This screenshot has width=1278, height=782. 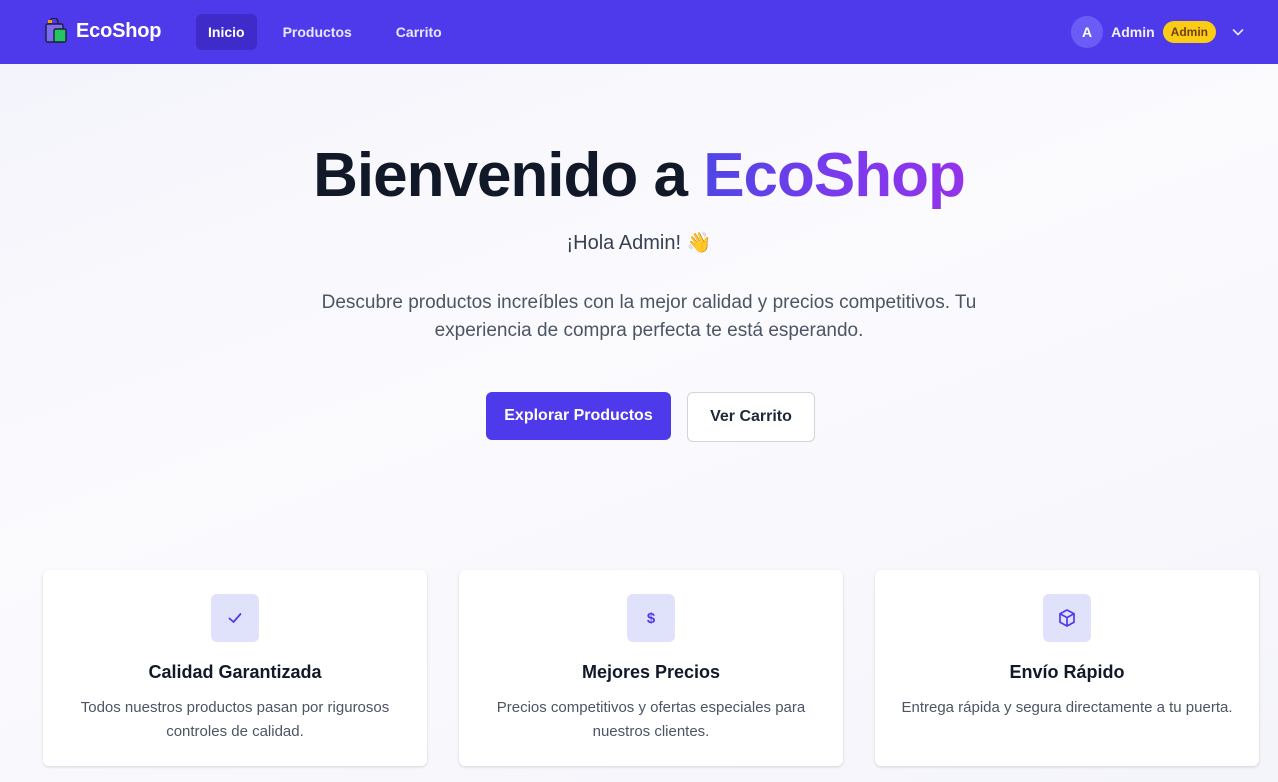 What do you see at coordinates (56, 30) in the screenshot?
I see `shopping-bags-icon` at bounding box center [56, 30].